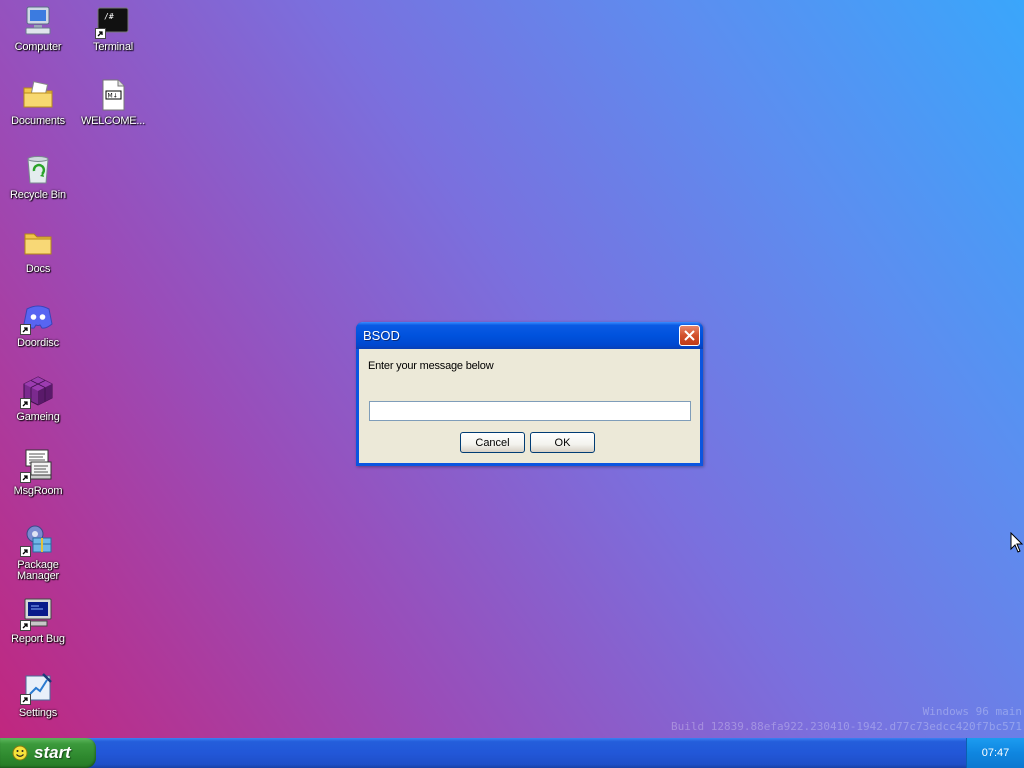 The height and width of the screenshot is (768, 1024). I want to click on dialog-body: Enter your message below Cancel OK, so click(529, 401).